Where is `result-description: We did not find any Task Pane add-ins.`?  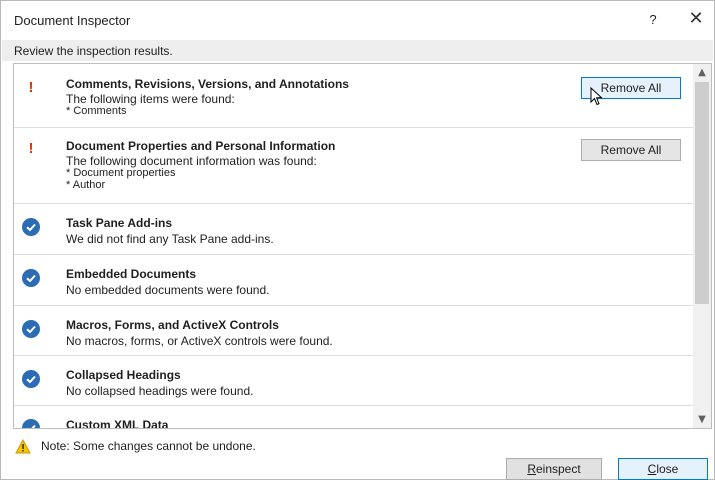
result-description: We did not find any Task Pane add-ins. is located at coordinates (170, 239).